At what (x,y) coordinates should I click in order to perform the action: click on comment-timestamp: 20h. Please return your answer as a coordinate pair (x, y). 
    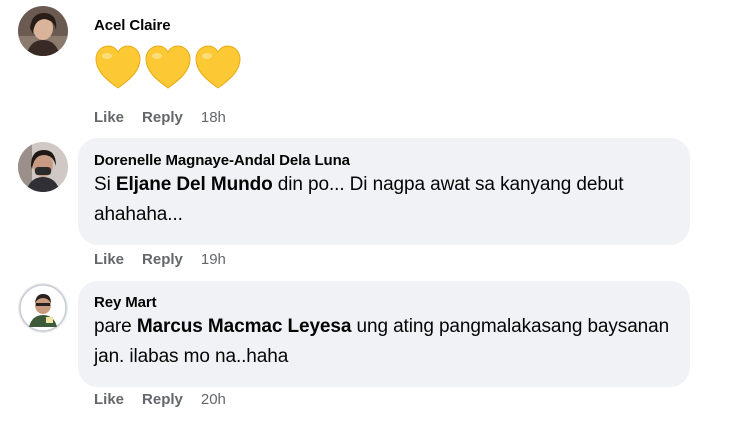
    Looking at the image, I should click on (213, 399).